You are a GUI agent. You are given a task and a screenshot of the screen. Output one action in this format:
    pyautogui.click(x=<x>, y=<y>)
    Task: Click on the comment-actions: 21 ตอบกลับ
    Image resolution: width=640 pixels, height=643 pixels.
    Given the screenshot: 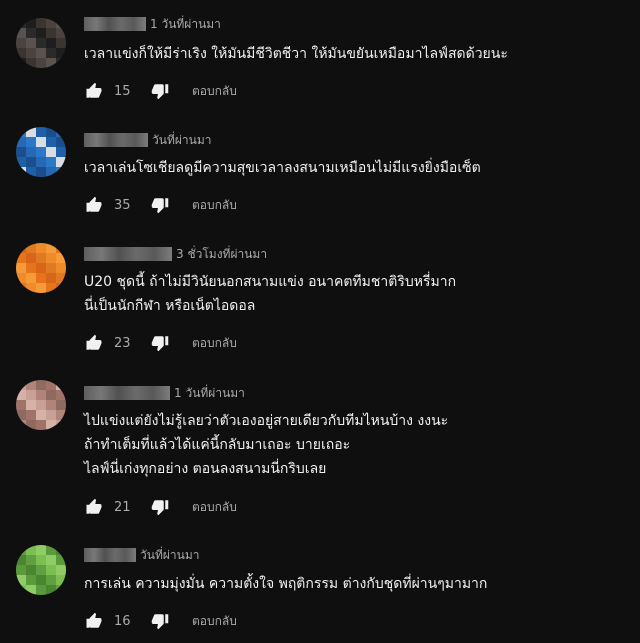 What is the action you would take?
    pyautogui.click(x=160, y=507)
    